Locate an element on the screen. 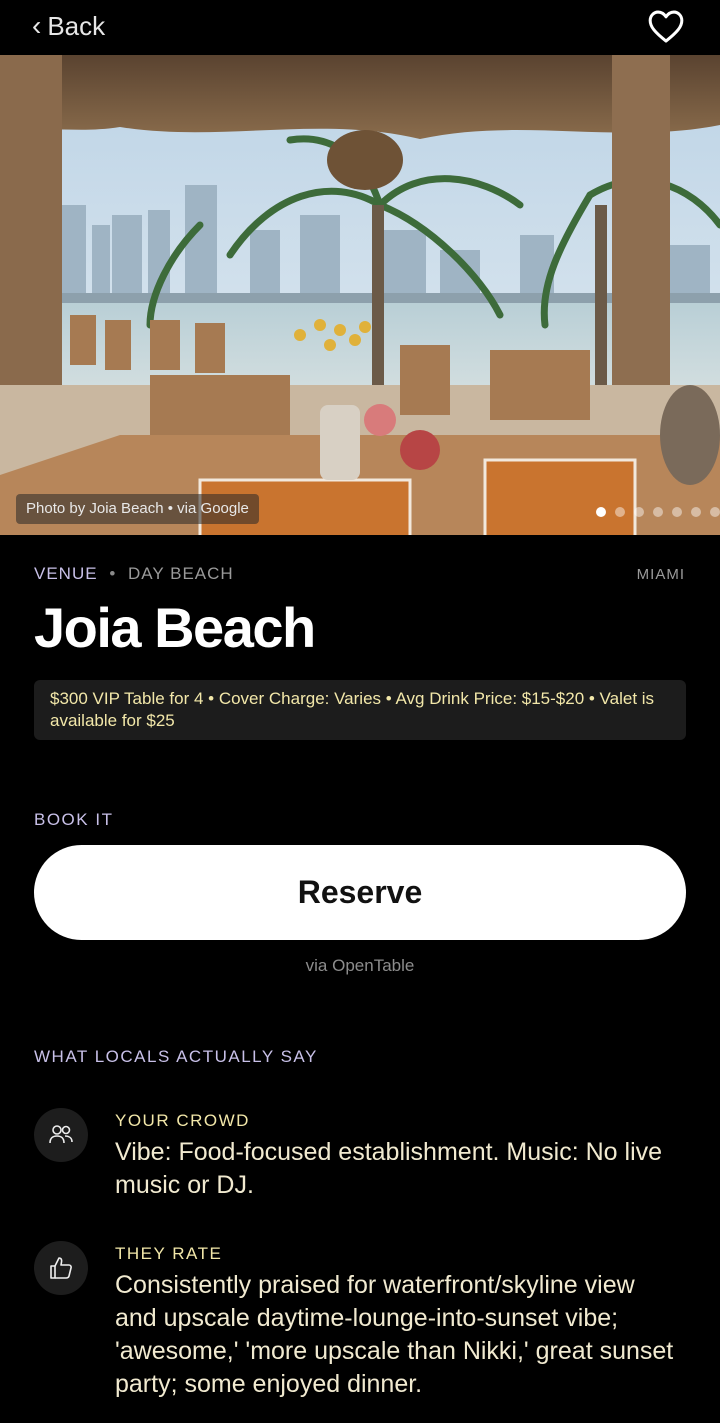  review-heading-rate: THEY RATE is located at coordinates (169, 1253).